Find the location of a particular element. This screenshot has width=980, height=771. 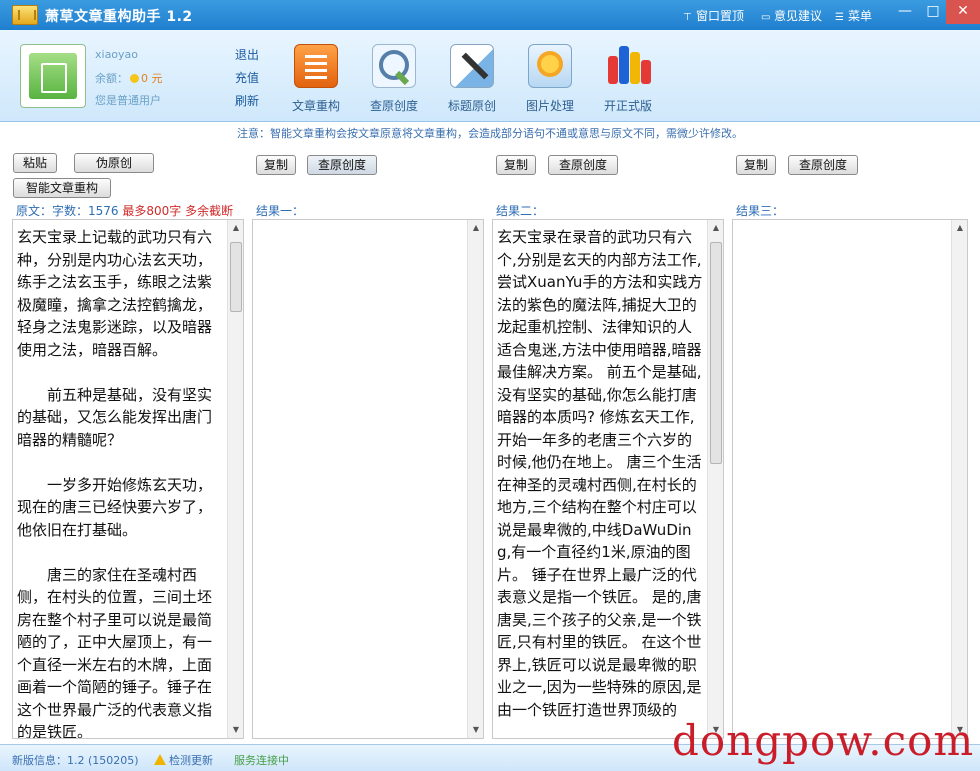

tool-official-version: 开正式版 is located at coordinates (628, 80).